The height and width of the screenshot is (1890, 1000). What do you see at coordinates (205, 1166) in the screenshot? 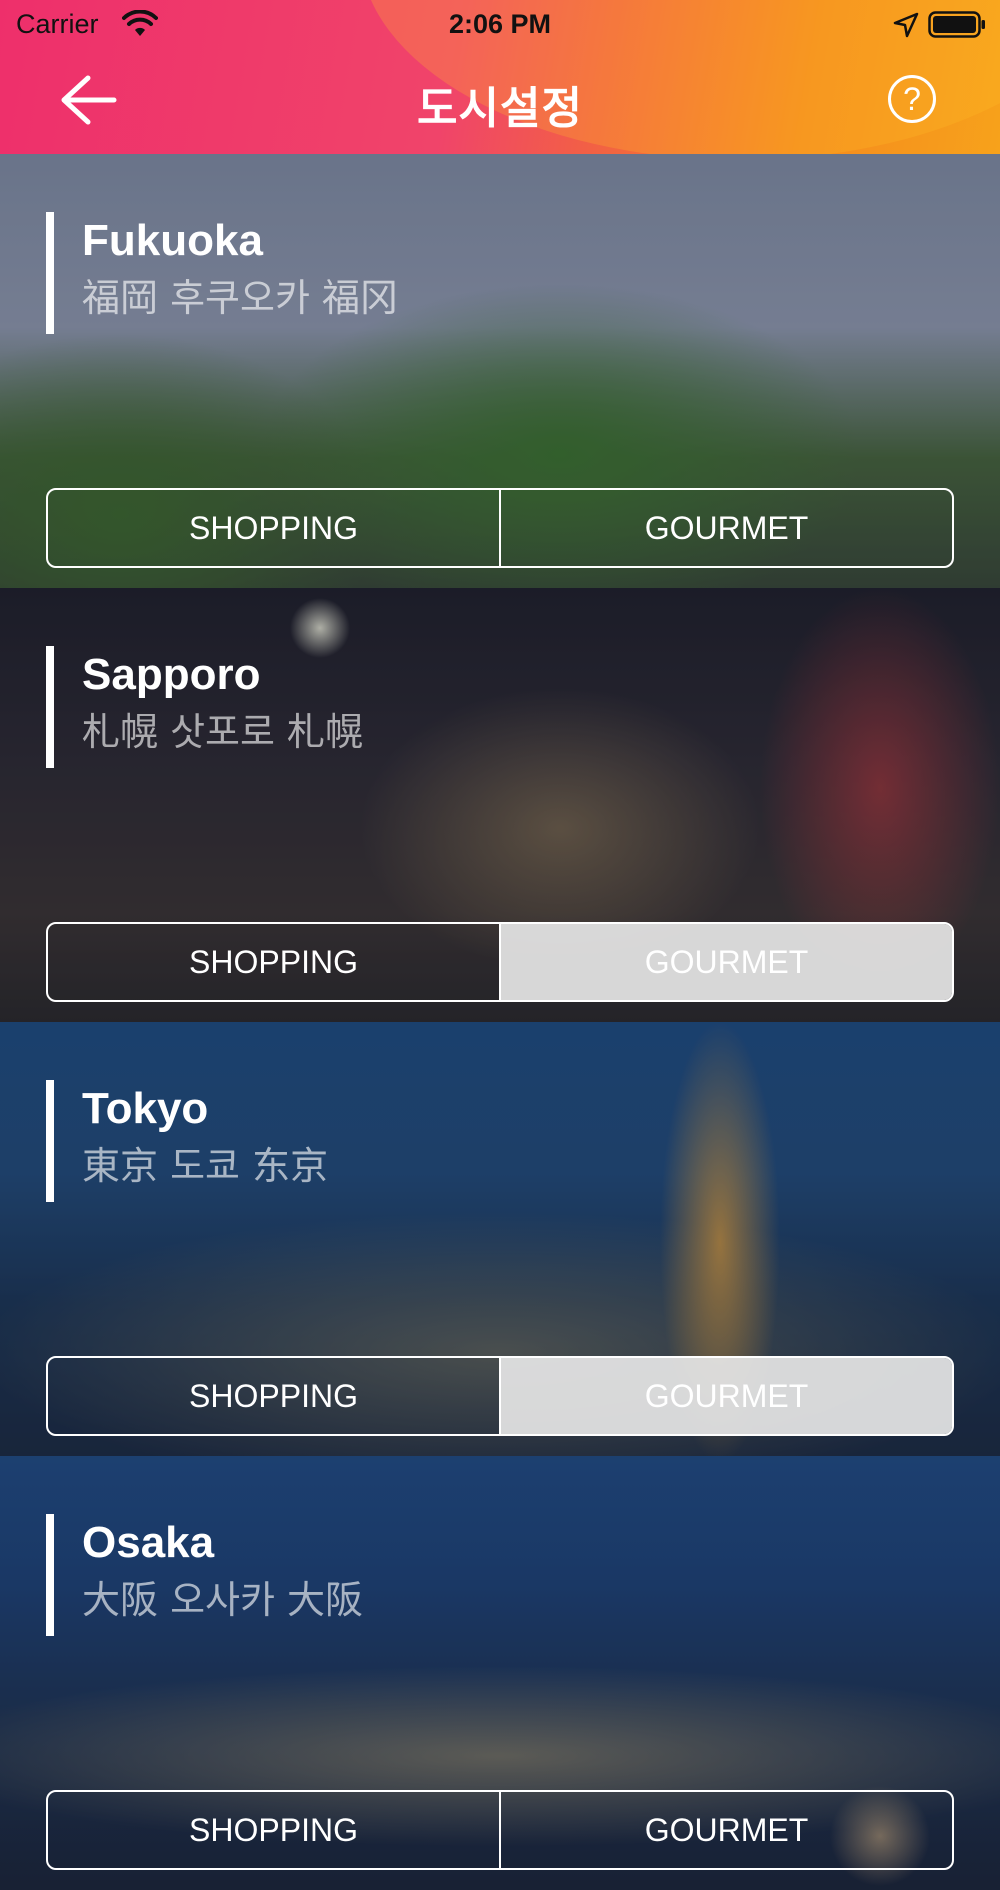
I see `city-aliases: 東京 도쿄 东京` at bounding box center [205, 1166].